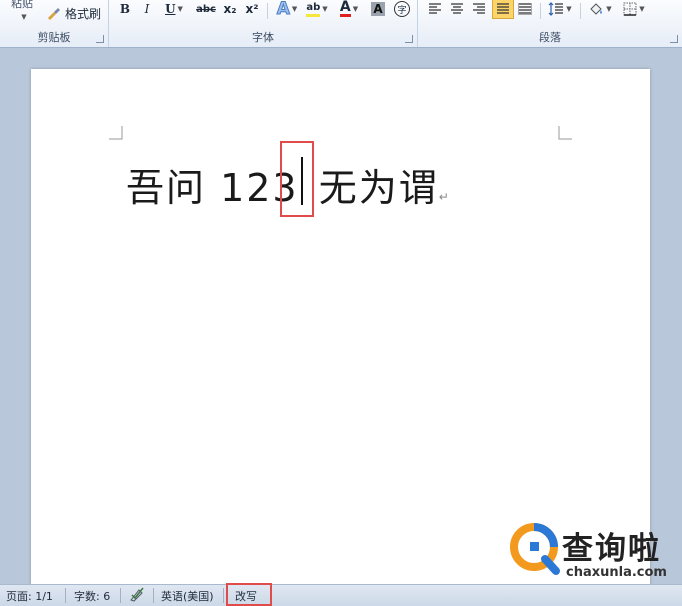 The height and width of the screenshot is (606, 682). I want to click on char-shading-button: A, so click(378, 9).